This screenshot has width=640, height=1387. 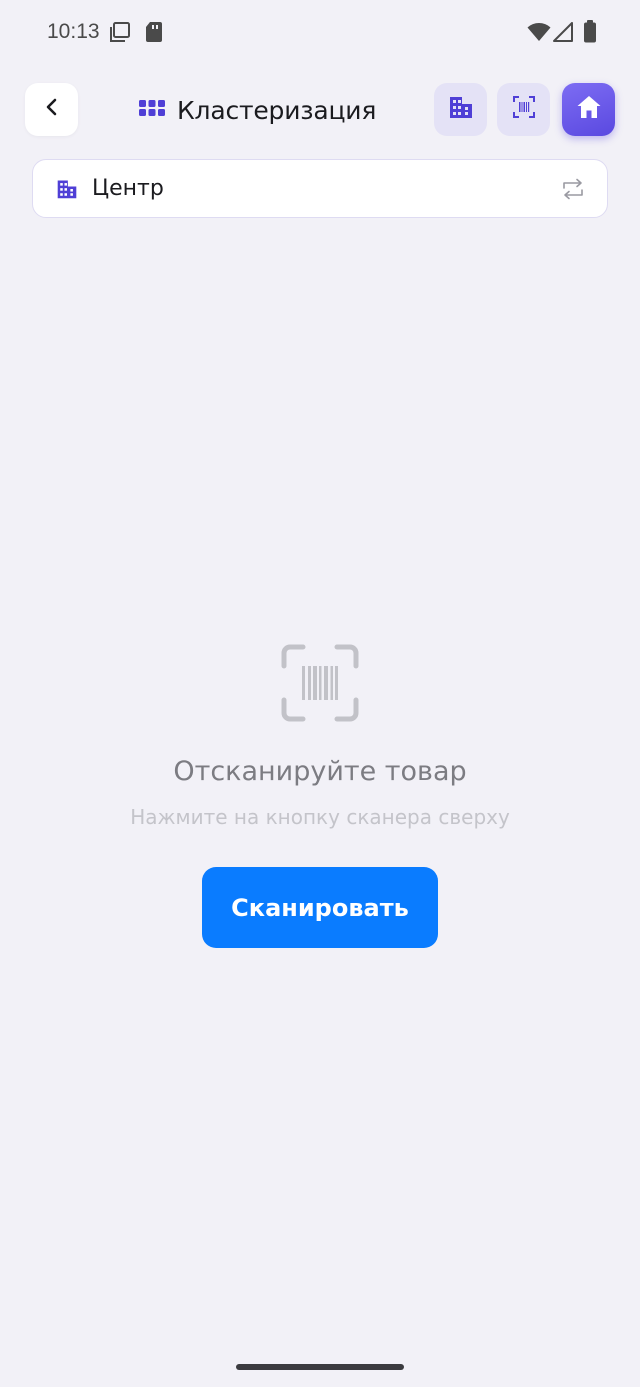 I want to click on grid-icon, so click(x=152, y=110).